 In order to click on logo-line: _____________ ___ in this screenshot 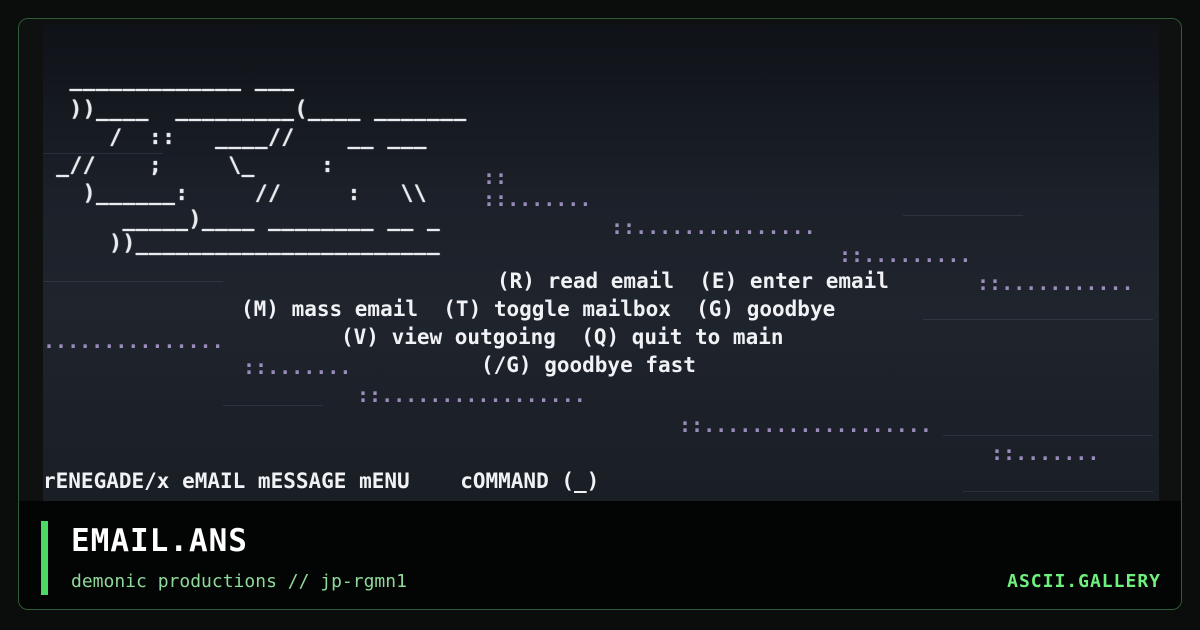, I will do `click(169, 79)`.